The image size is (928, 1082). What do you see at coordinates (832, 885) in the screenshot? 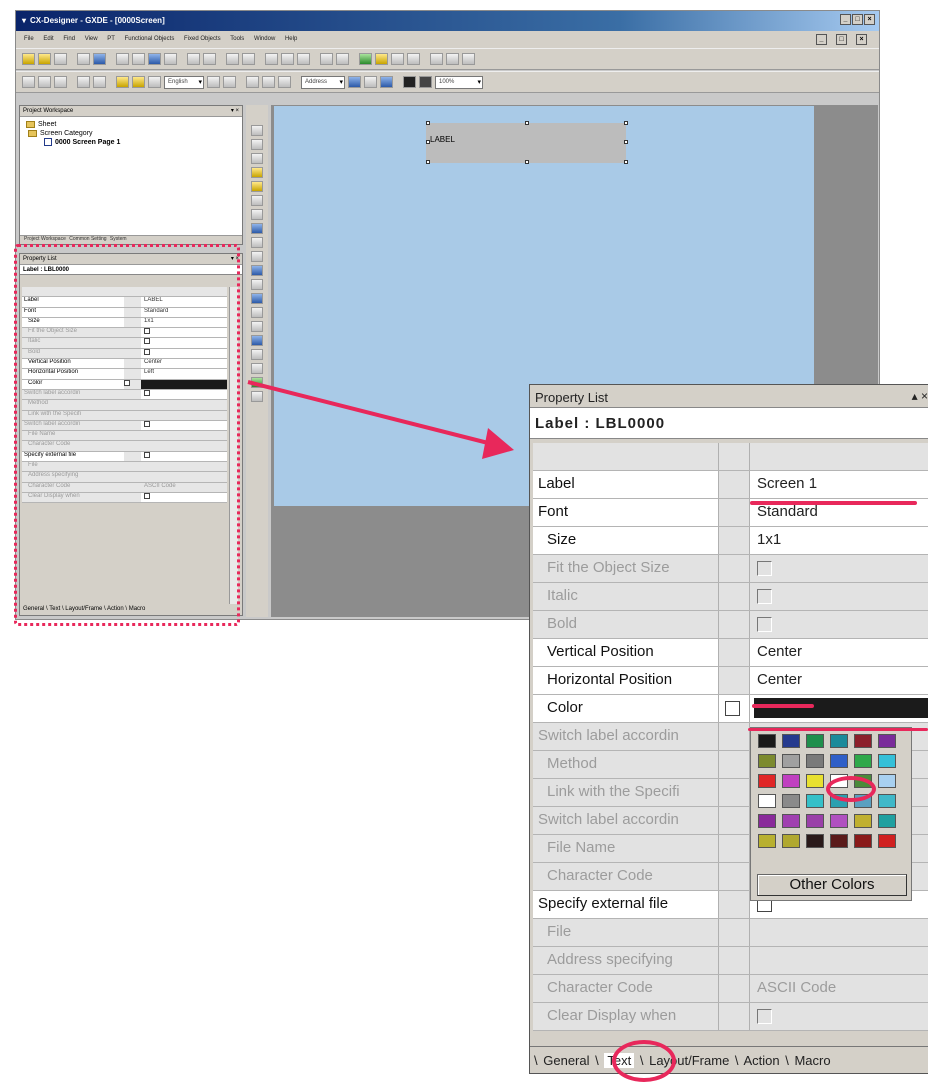
I see `other-colors-button: Other Colors` at bounding box center [832, 885].